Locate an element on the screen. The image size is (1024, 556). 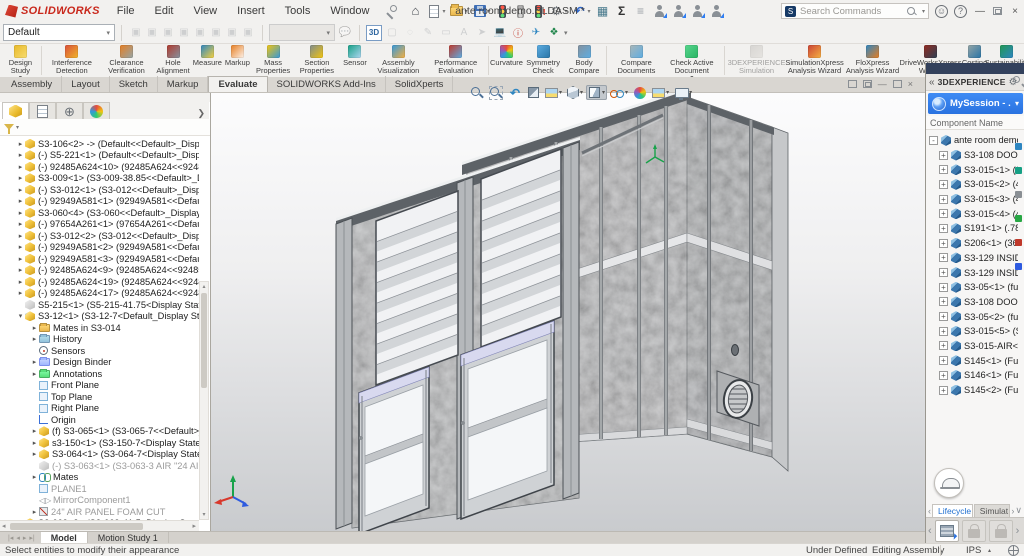
tree-item: ▸ Mates in S3-014 is located at coordinates (99, 328).